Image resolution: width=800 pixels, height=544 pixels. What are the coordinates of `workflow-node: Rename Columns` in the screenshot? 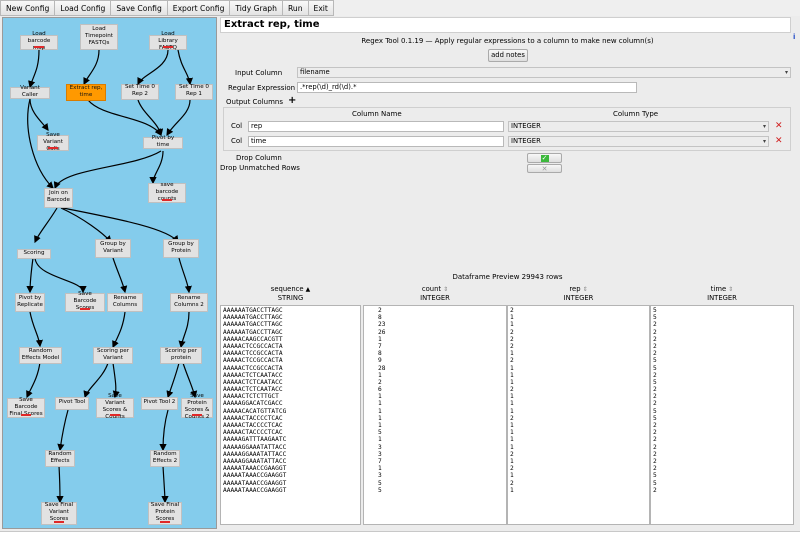 It's located at (125, 302).